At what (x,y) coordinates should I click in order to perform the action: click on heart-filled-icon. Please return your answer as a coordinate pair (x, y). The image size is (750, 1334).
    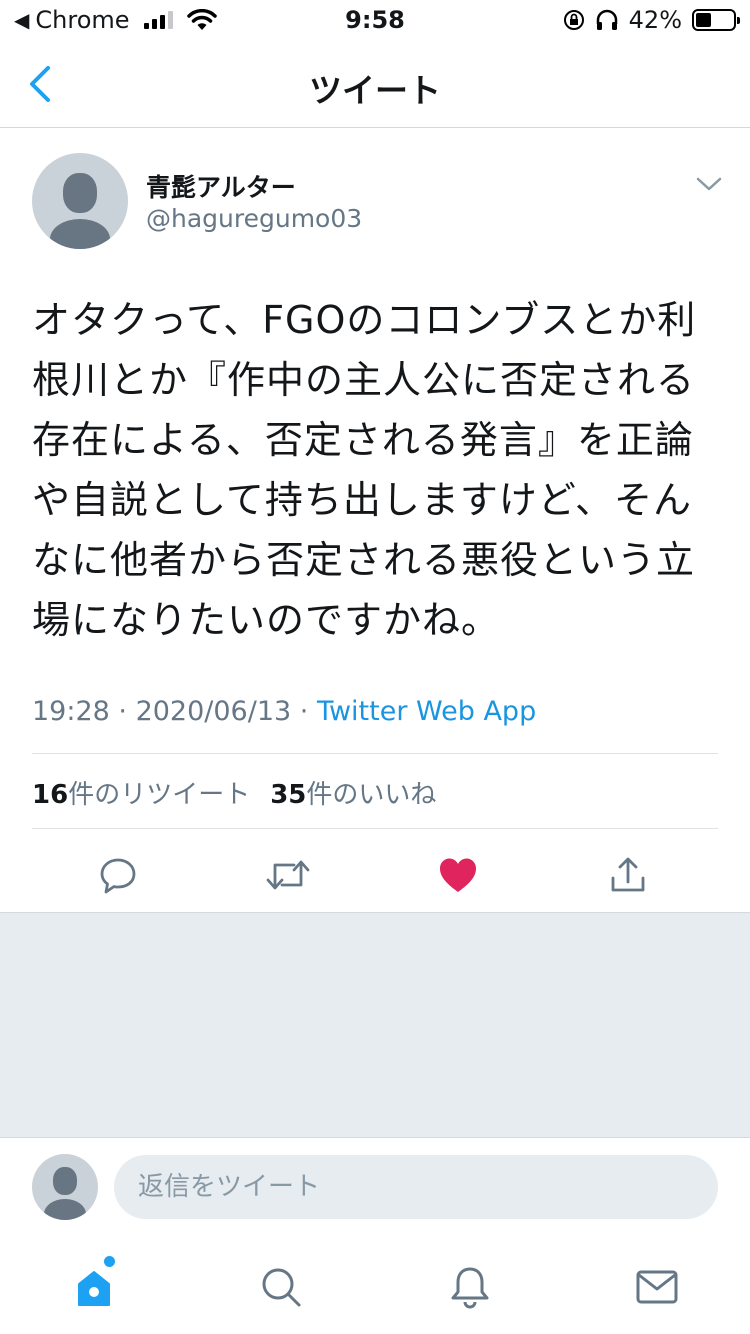
    Looking at the image, I should click on (458, 875).